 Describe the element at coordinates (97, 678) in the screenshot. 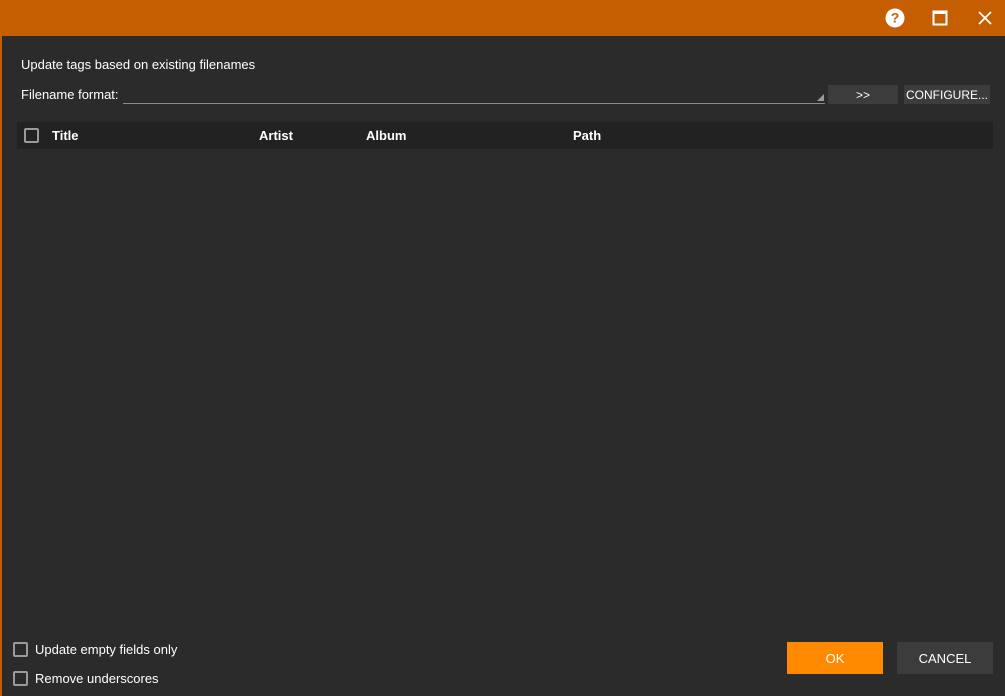

I see `remove-underscores-label: Remove underscores` at that location.